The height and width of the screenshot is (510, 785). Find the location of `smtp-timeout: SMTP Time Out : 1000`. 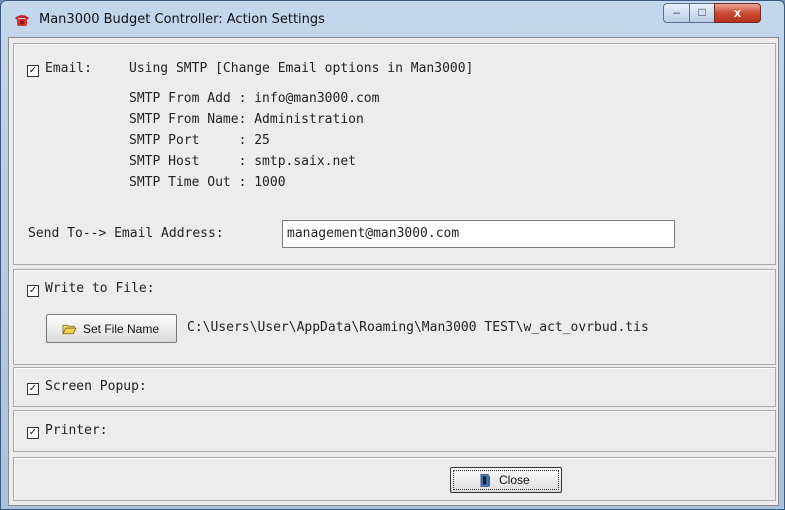

smtp-timeout: SMTP Time Out : 1000 is located at coordinates (207, 182).